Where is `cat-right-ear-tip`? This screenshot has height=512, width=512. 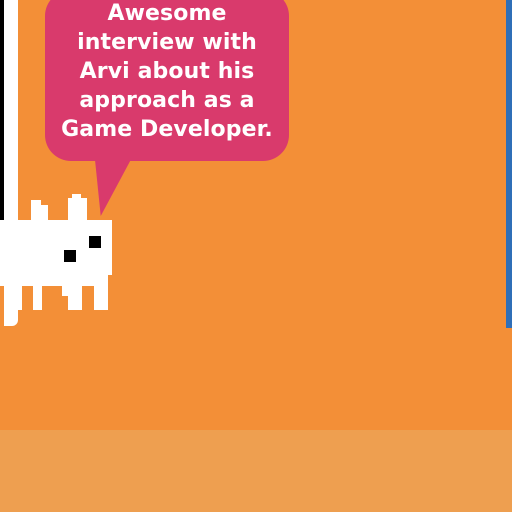
cat-right-ear-tip is located at coordinates (76, 198).